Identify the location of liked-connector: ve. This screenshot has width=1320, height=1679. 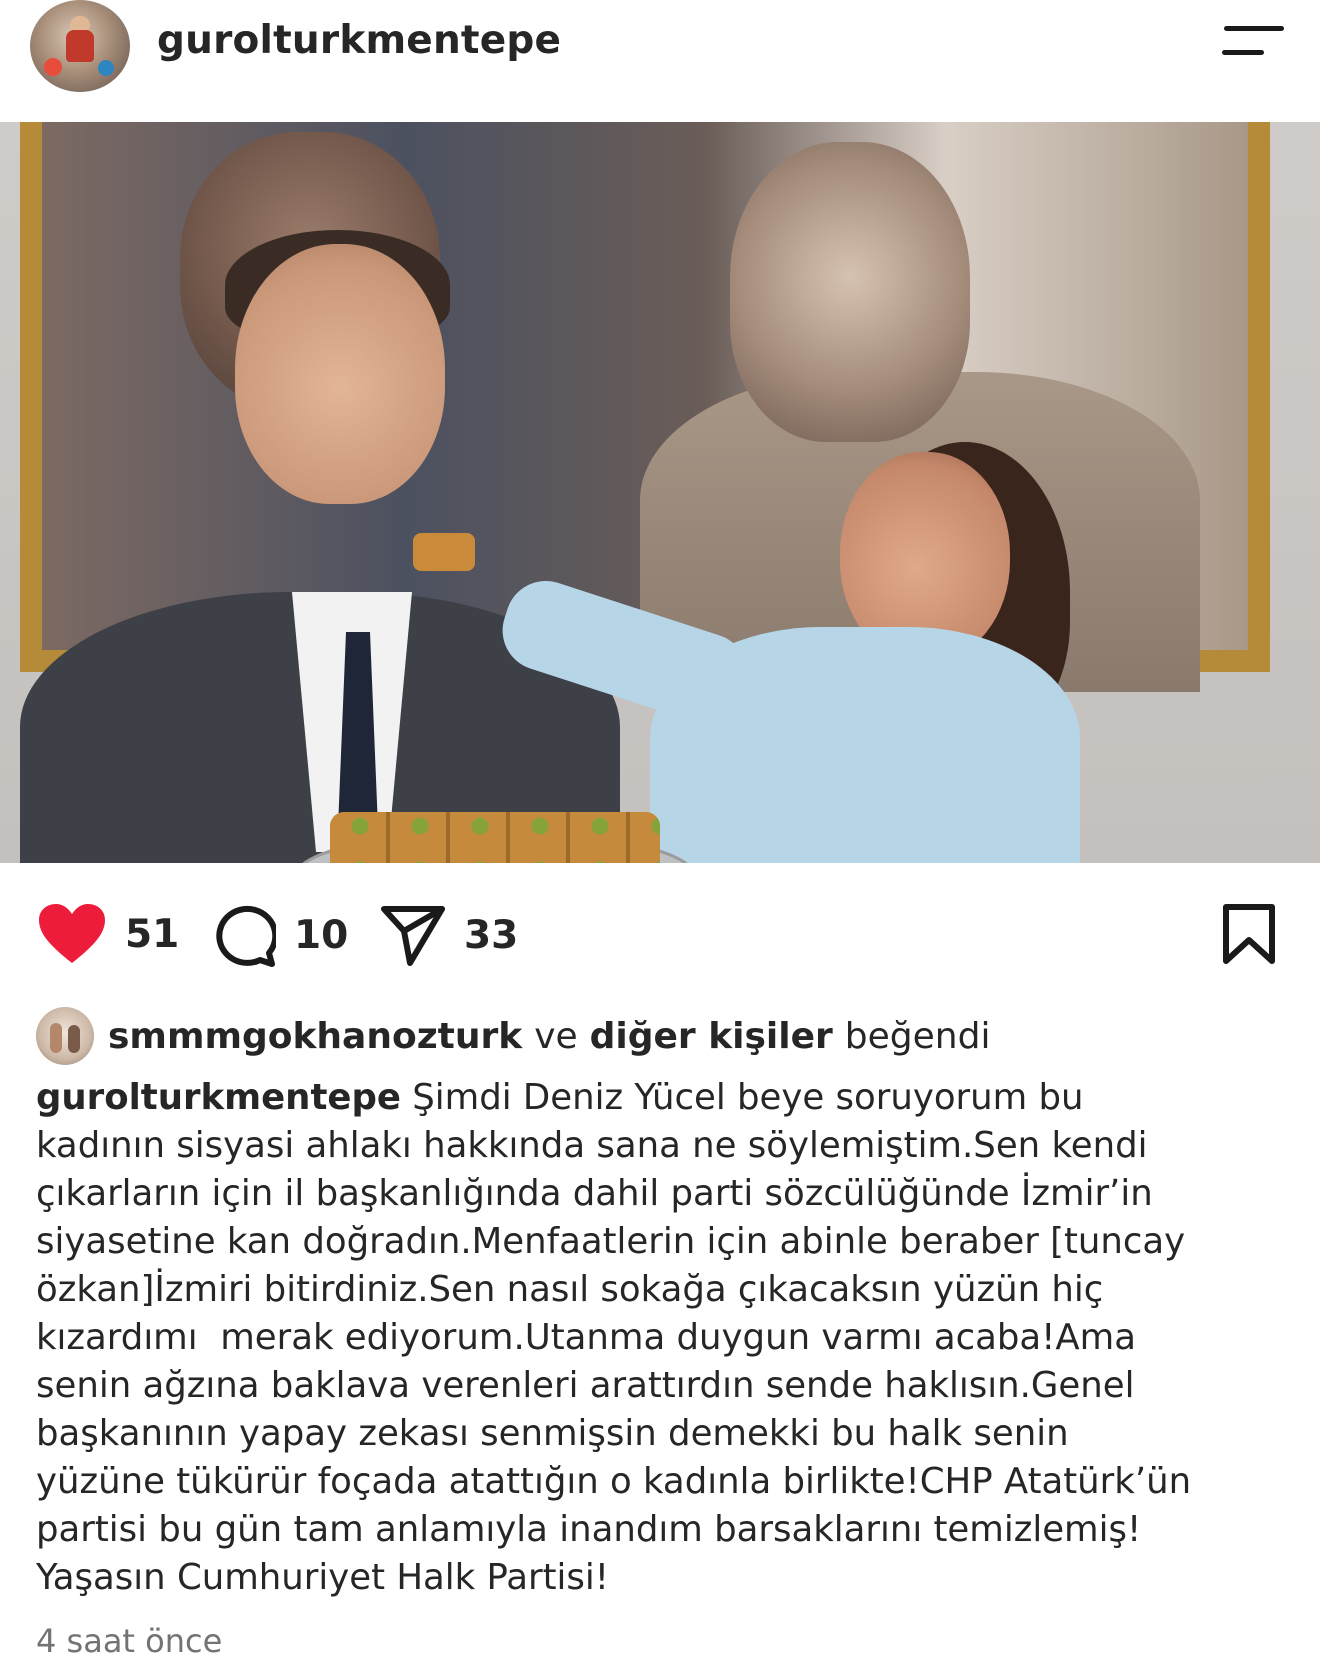
(556, 1036).